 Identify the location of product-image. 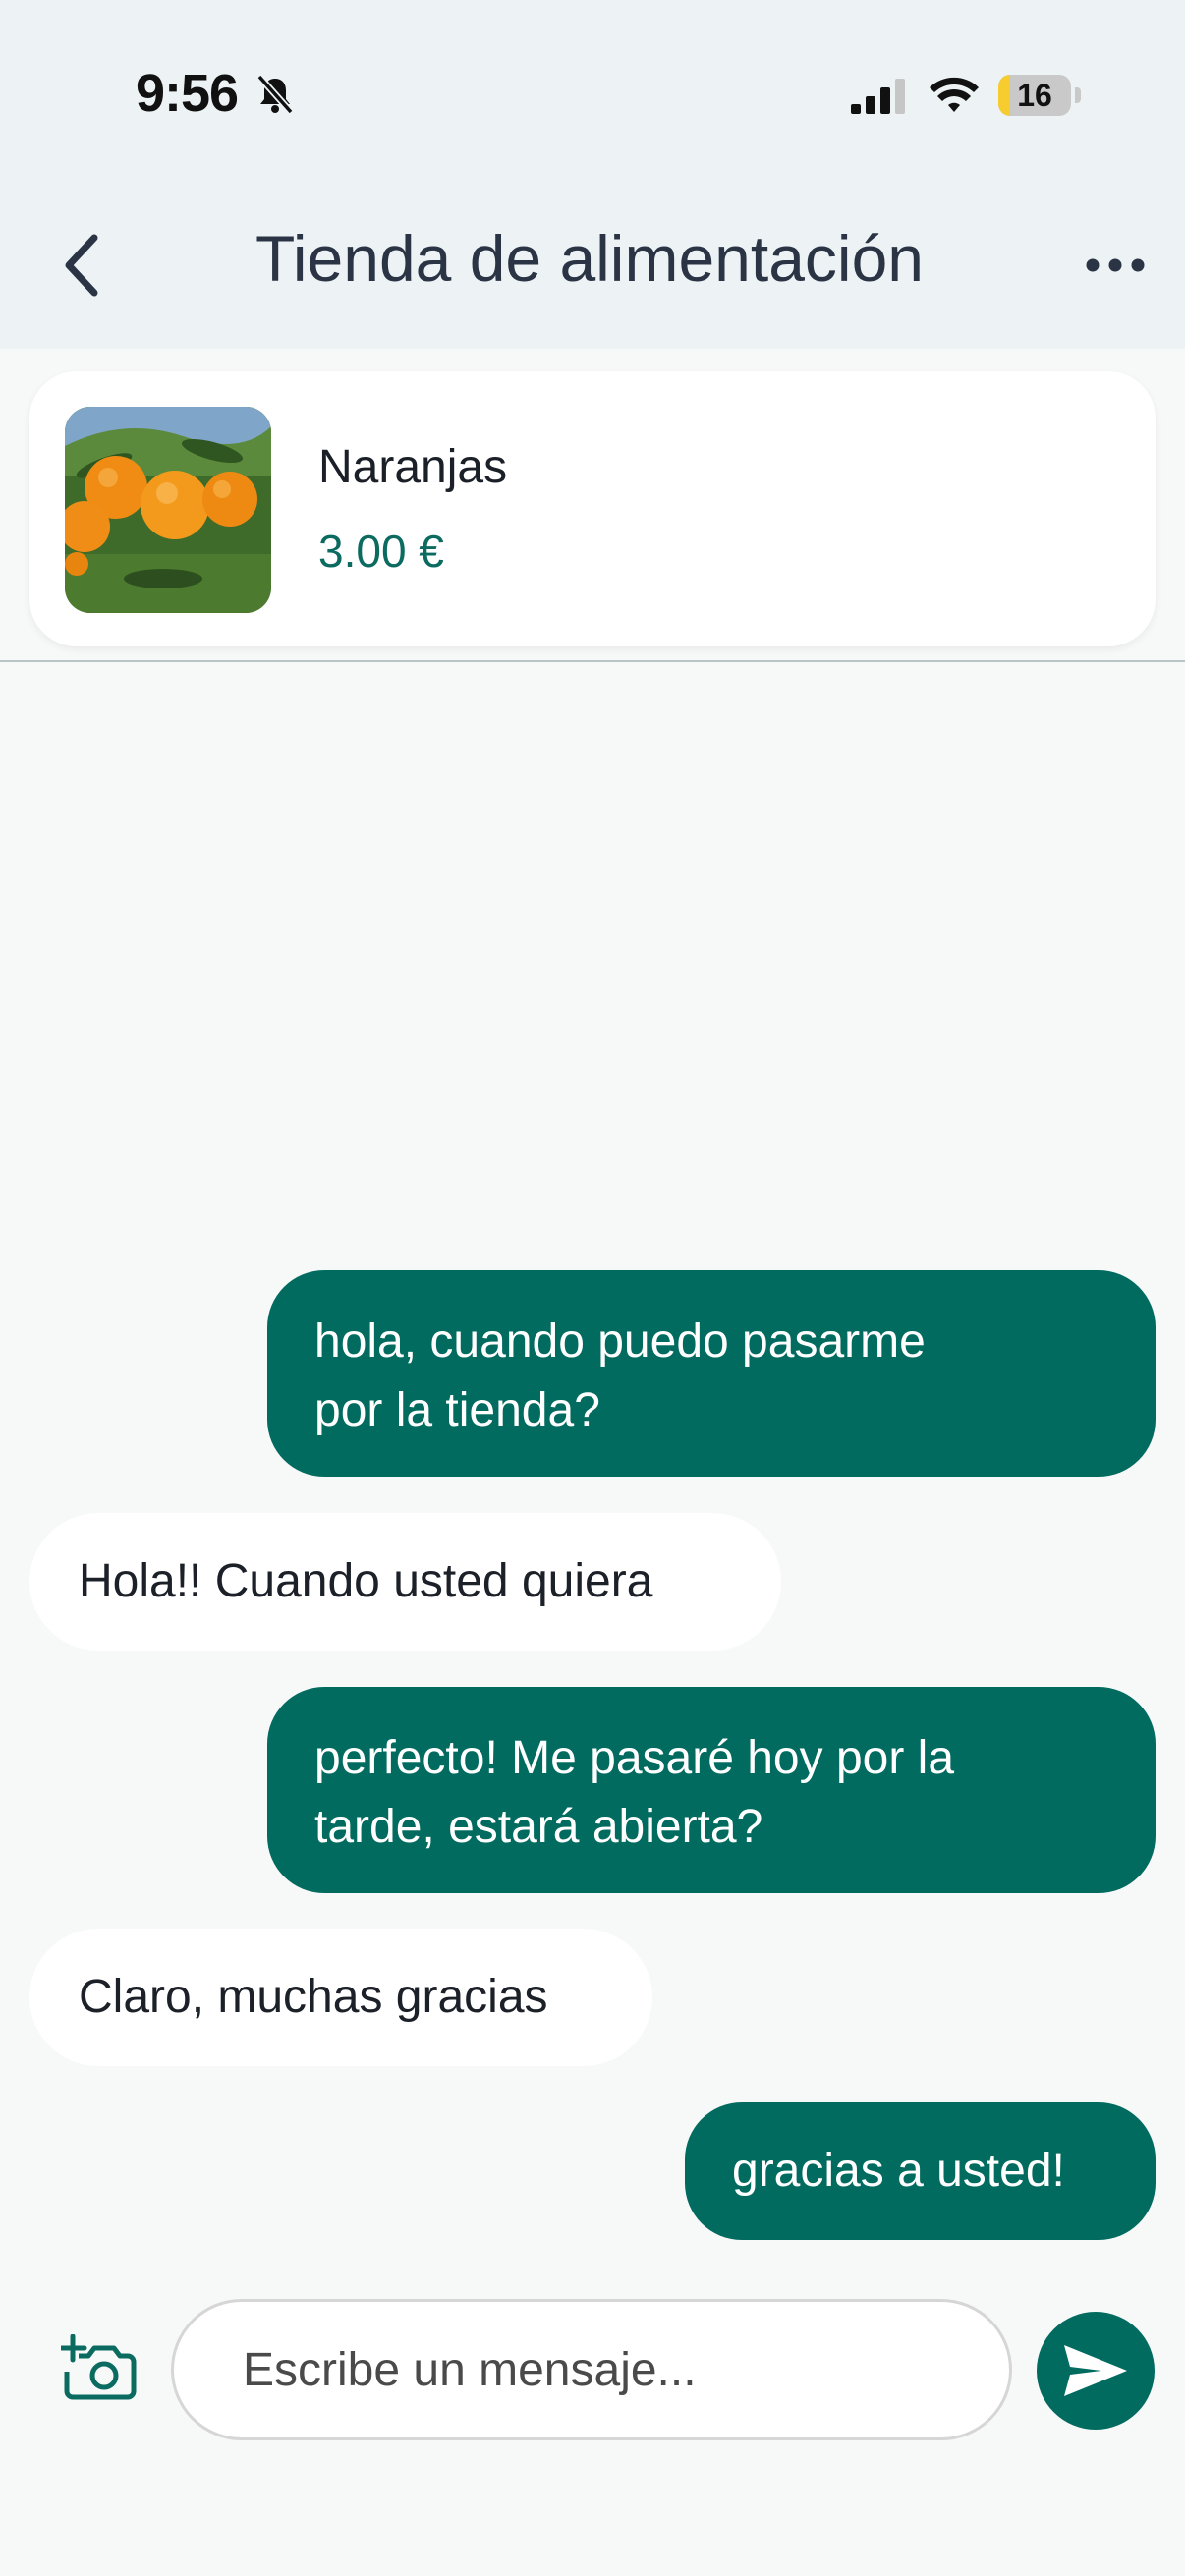
(168, 510).